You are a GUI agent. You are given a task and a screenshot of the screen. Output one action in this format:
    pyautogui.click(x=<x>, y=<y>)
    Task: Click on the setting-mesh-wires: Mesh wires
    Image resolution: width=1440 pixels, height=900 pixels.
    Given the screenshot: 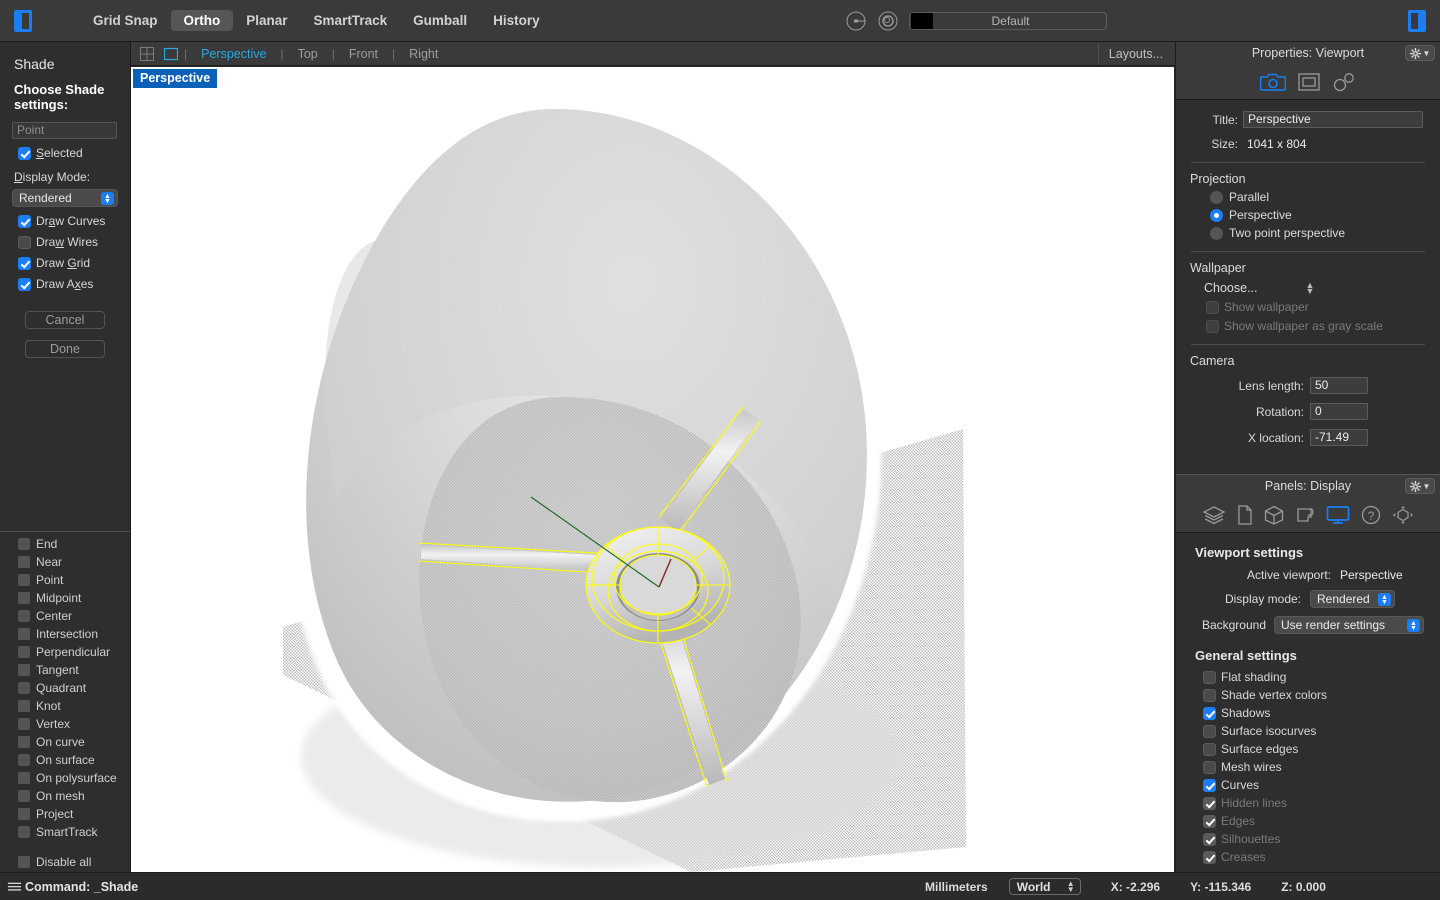 What is the action you would take?
    pyautogui.click(x=1308, y=767)
    